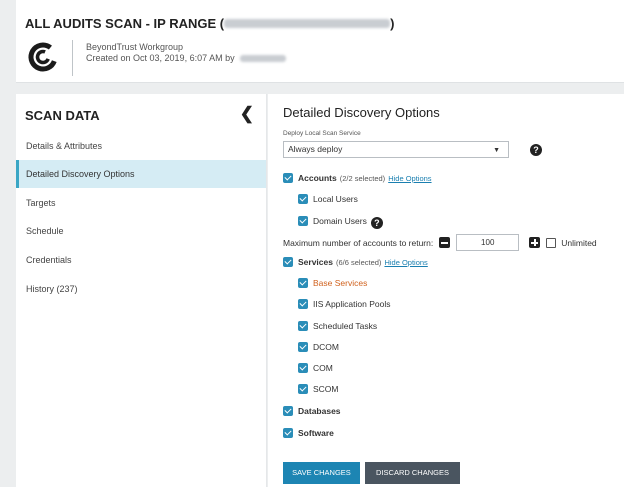  Describe the element at coordinates (396, 149) in the screenshot. I see `deploy-service-select: Always deploy ▼` at that location.